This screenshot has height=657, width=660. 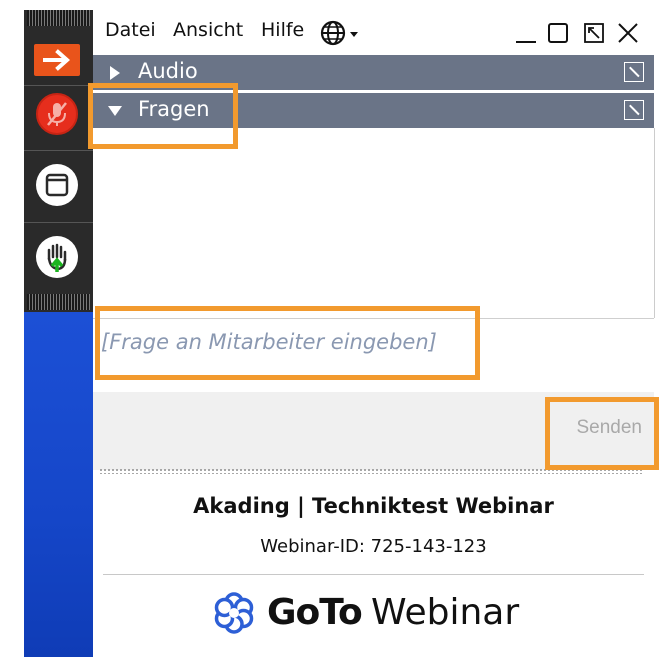 I want to click on raise-hand-button, so click(x=57, y=257).